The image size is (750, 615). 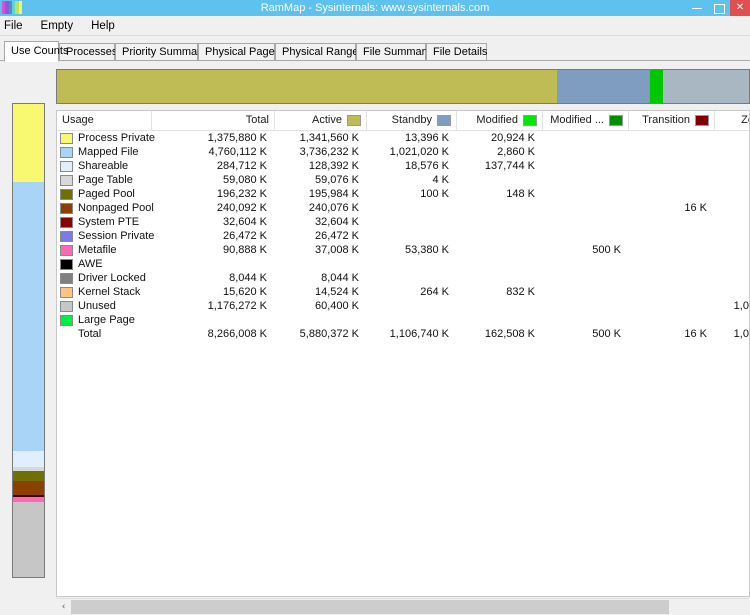 I want to click on table-row: Metafile 90,888 K 37,008 K 53,380 K 500 K, so click(x=403, y=250).